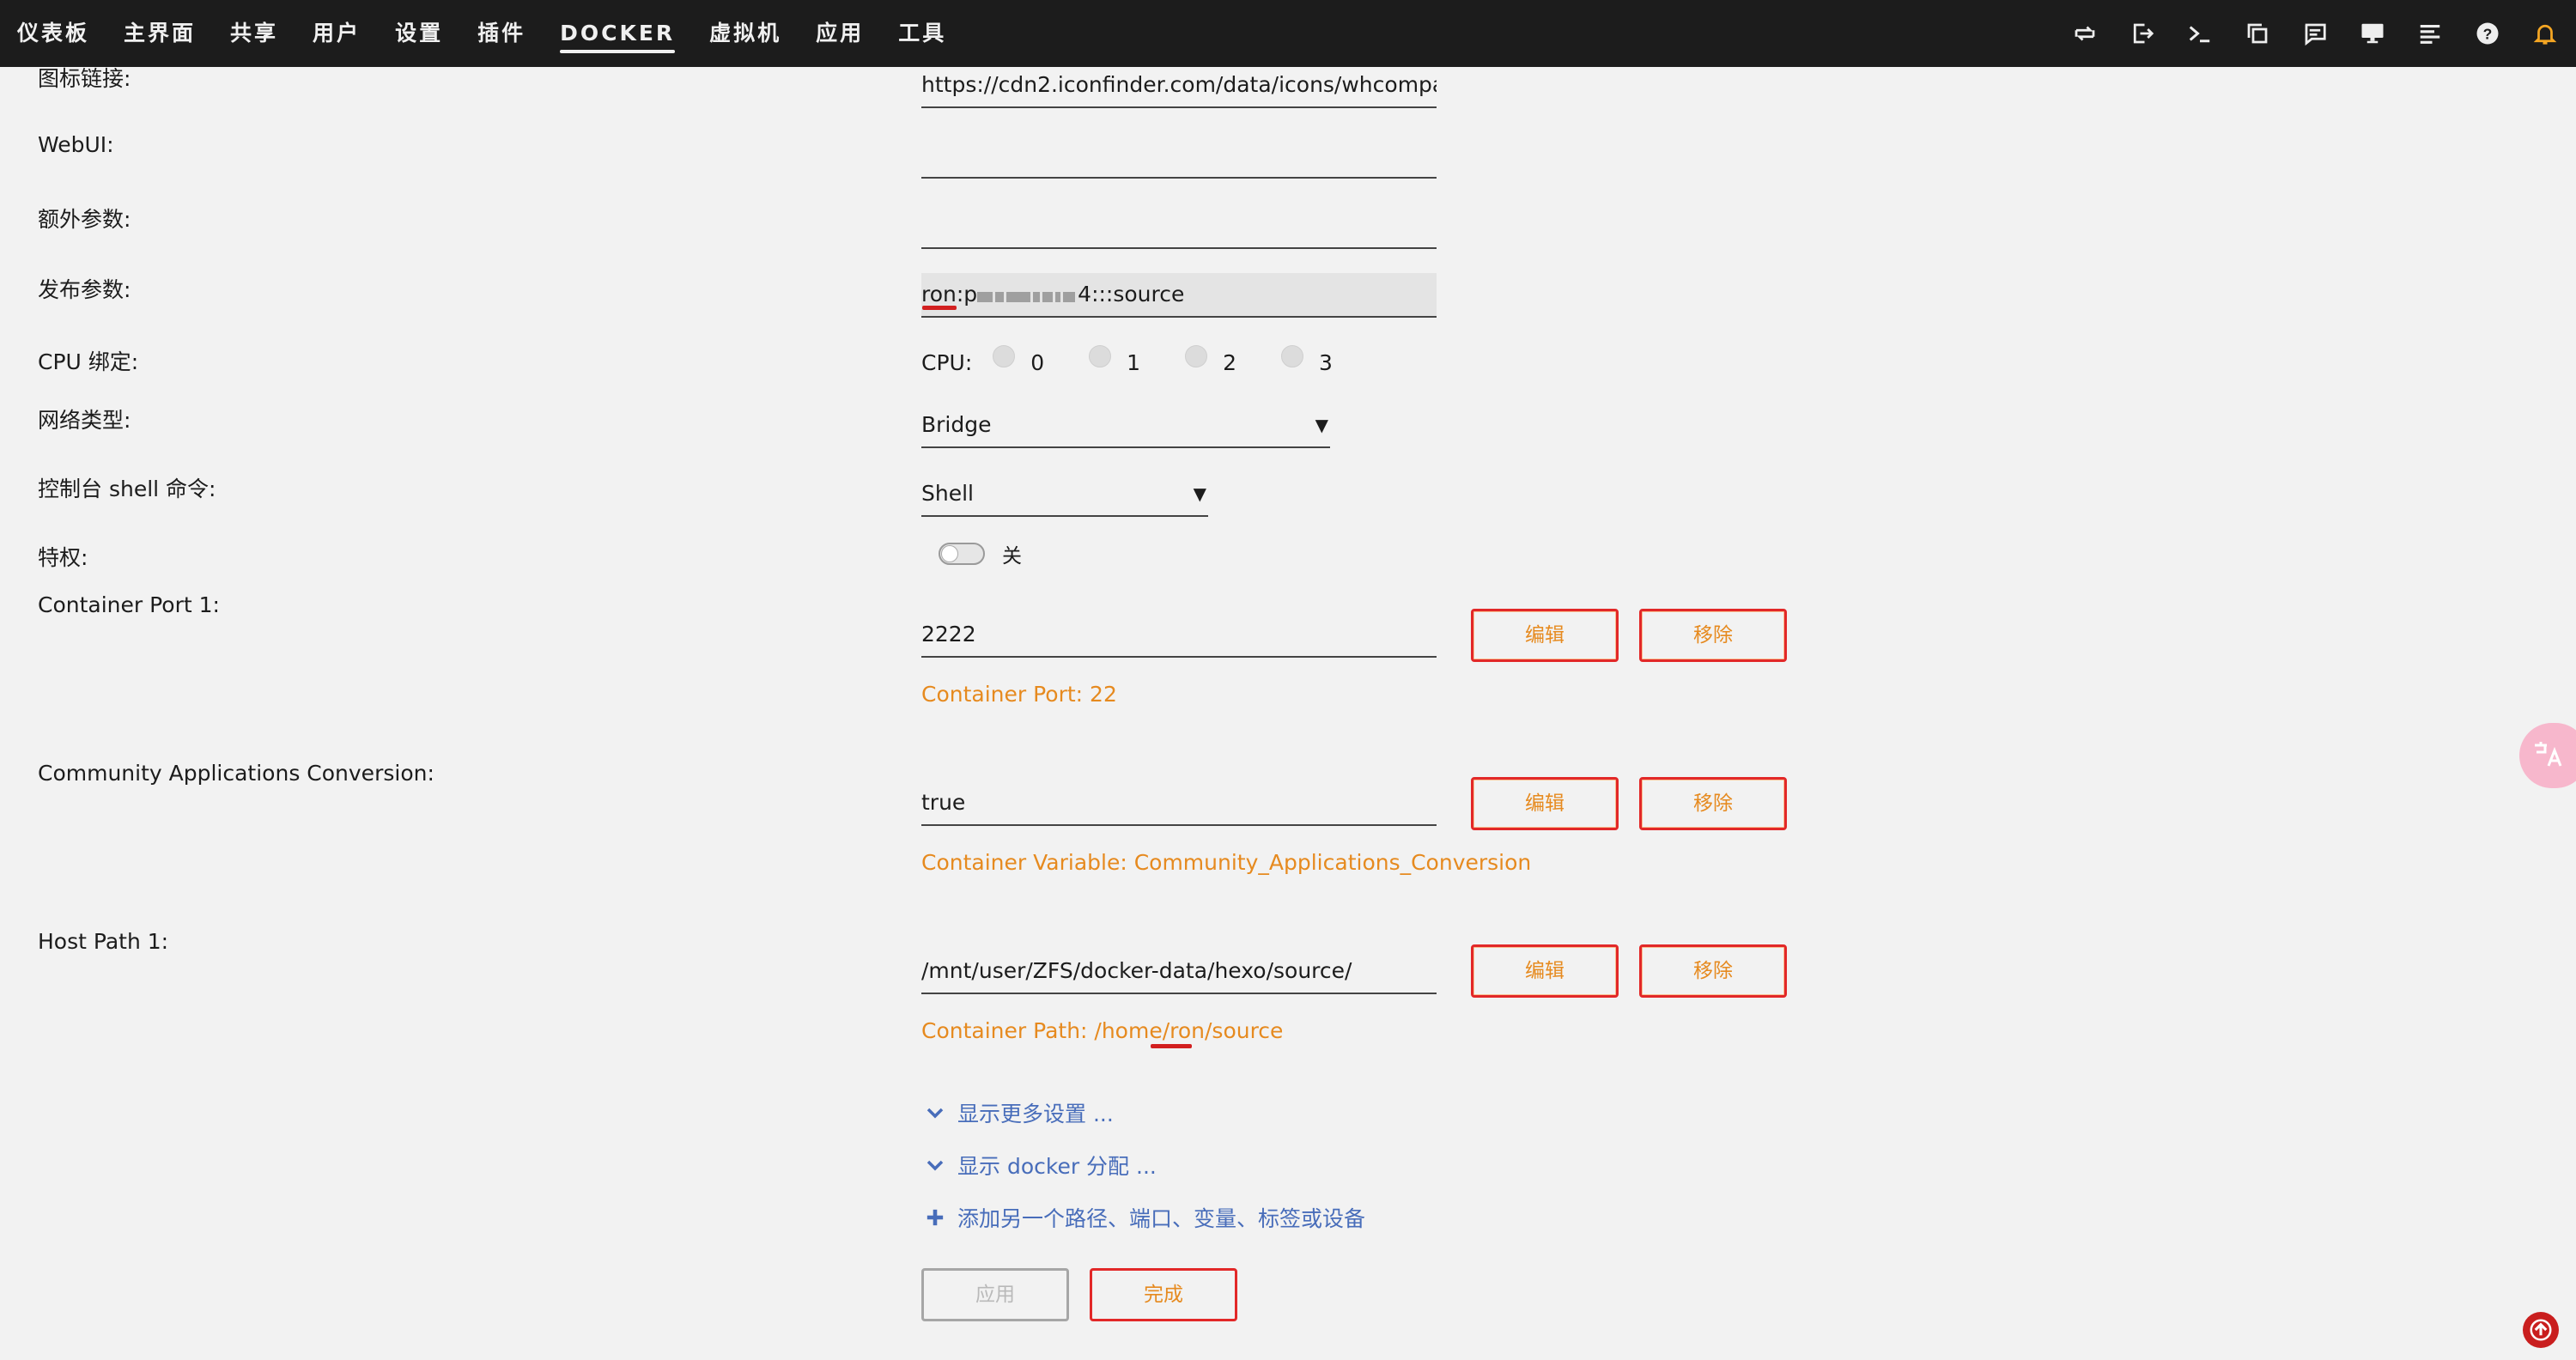 Image resolution: width=2576 pixels, height=1360 pixels. What do you see at coordinates (745, 34) in the screenshot?
I see `nav-vms: 虚拟机` at bounding box center [745, 34].